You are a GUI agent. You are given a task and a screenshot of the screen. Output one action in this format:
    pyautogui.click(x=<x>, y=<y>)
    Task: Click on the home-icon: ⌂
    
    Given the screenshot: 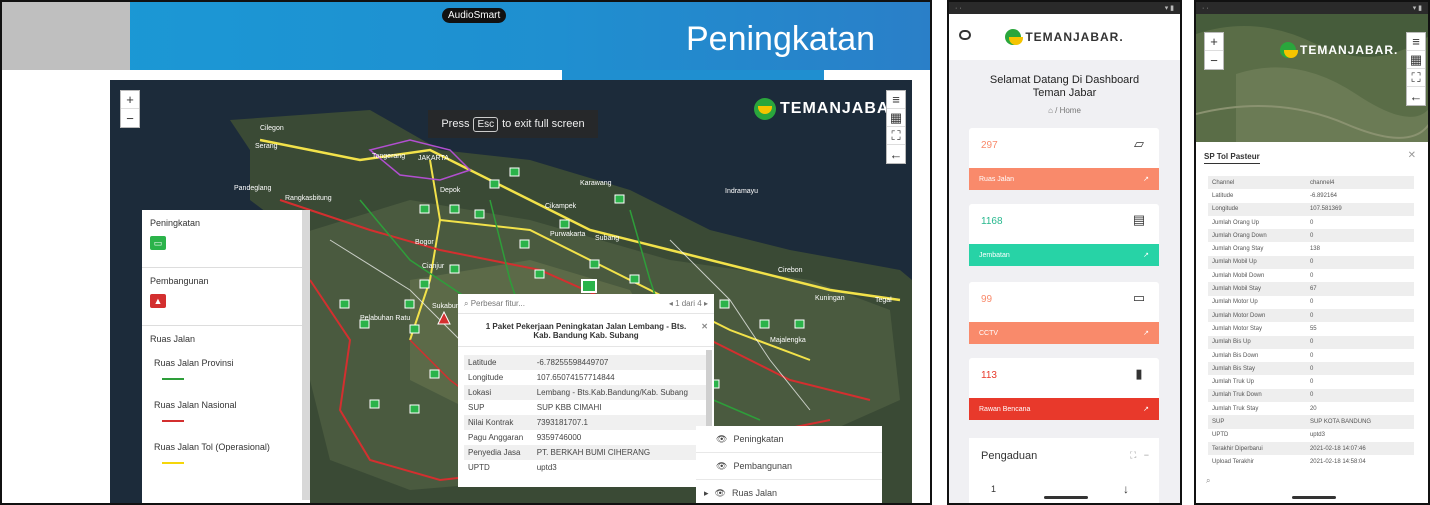 What is the action you would take?
    pyautogui.click(x=1050, y=110)
    